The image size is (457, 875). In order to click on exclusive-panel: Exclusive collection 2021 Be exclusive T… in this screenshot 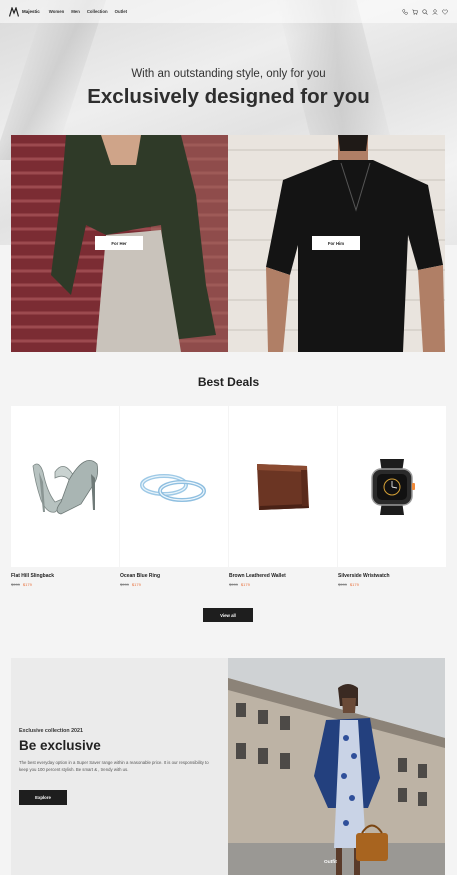, I will do `click(119, 766)`.